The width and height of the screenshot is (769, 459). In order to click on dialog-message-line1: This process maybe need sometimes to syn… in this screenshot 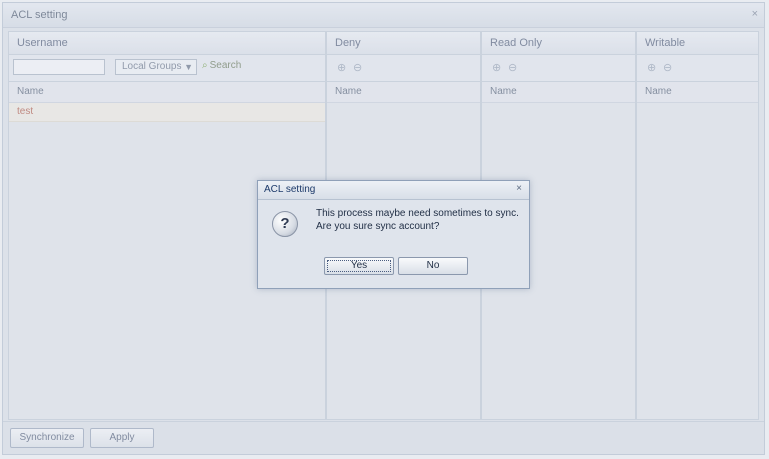, I will do `click(417, 213)`.